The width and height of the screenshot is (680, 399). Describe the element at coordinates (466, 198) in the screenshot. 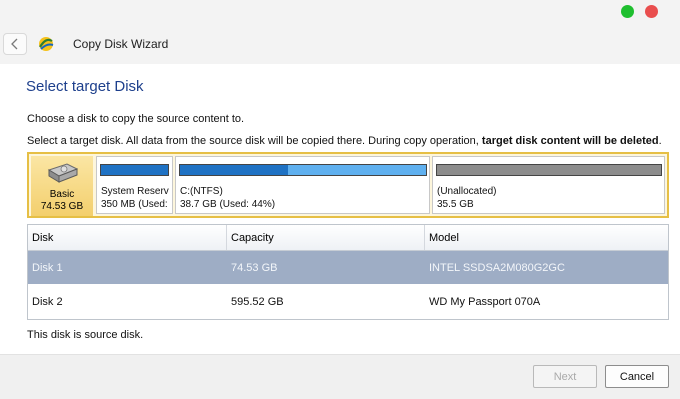

I see `partition-label: (Unallocated) 35.5 GB` at that location.